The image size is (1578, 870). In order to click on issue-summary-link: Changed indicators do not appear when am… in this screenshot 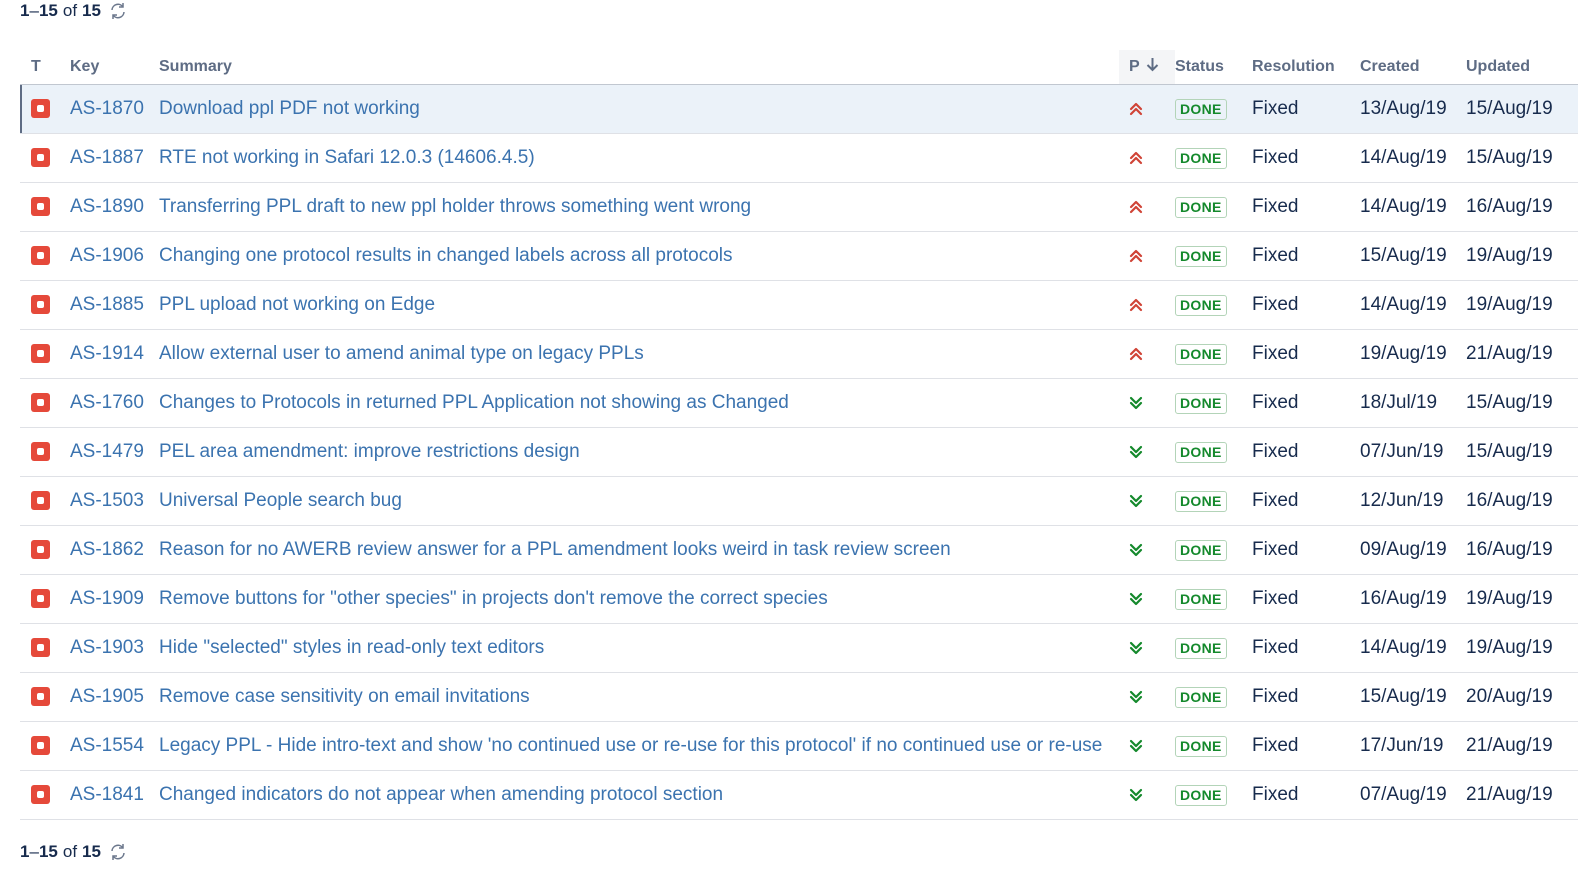, I will do `click(441, 794)`.